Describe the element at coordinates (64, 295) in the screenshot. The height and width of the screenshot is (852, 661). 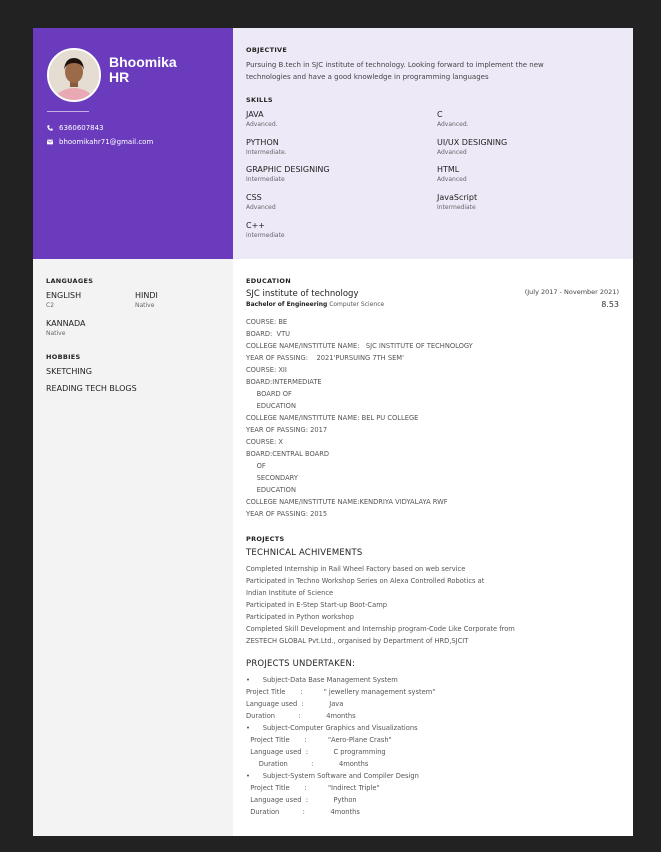
I see `language-name: ENGLISH` at that location.